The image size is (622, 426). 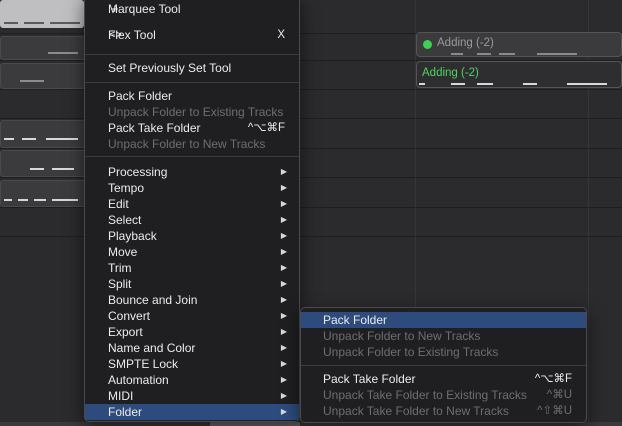 I want to click on menu-item: Pack Take Folder ^⌥⌘F, so click(x=192, y=128).